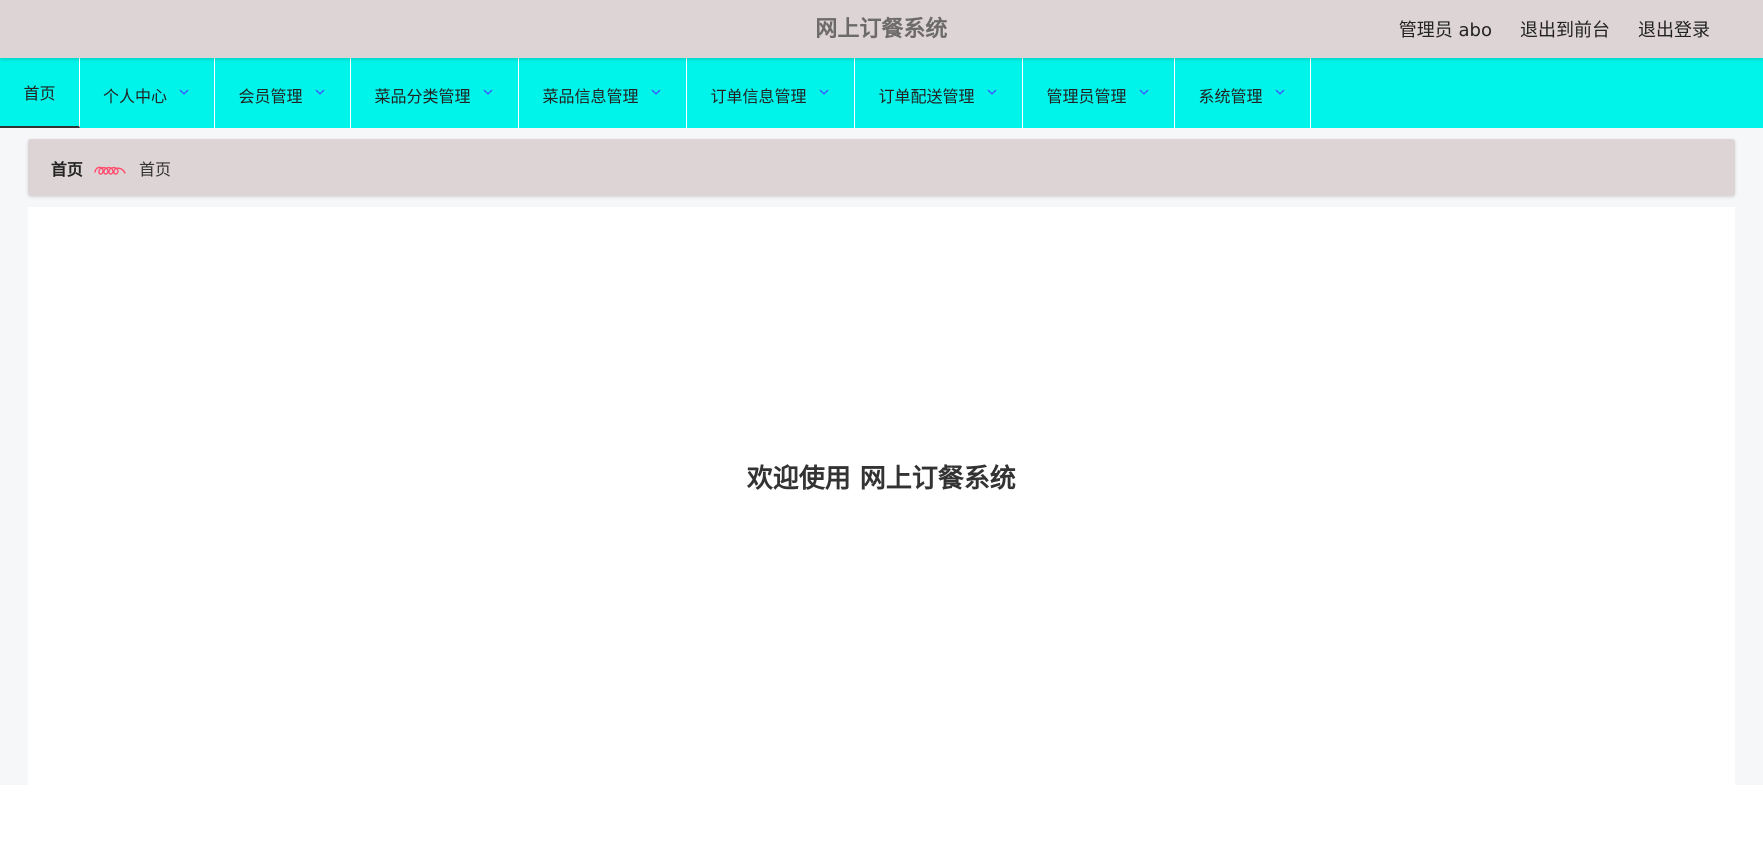 This screenshot has height=844, width=1763. Describe the element at coordinates (270, 96) in the screenshot. I see `nav-item-label: 会员管理` at that location.